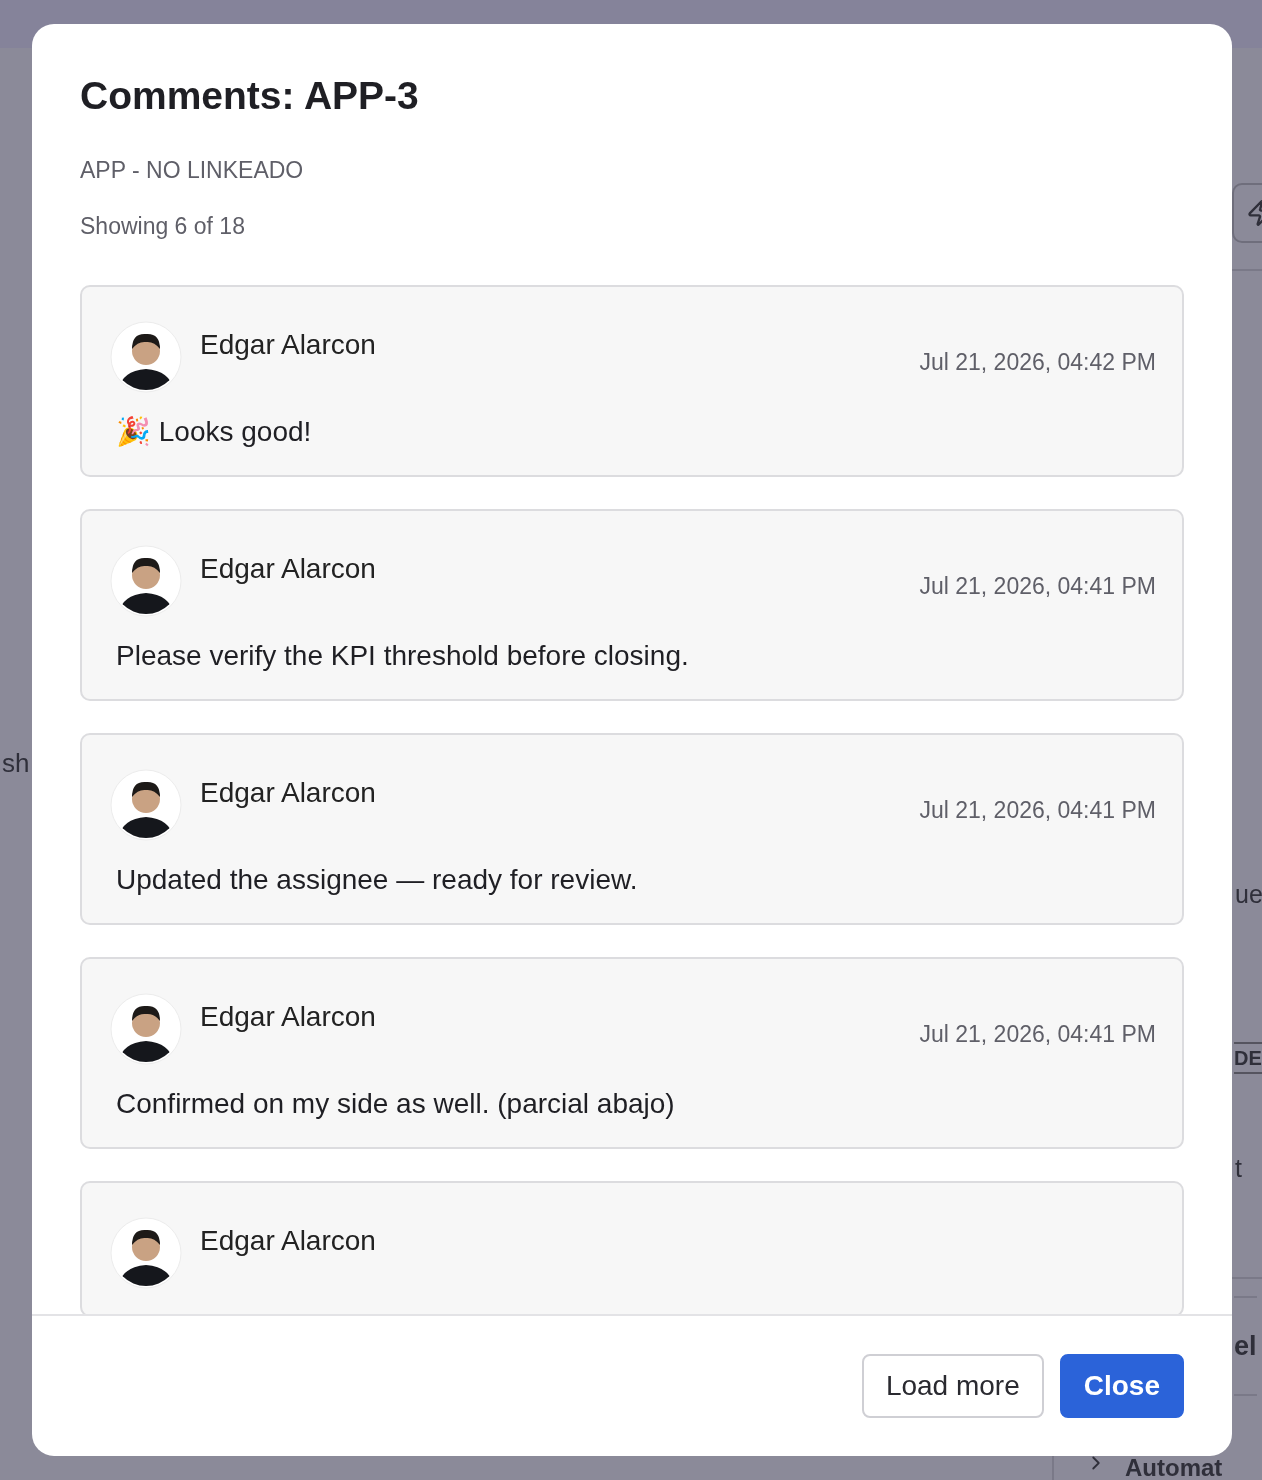  Describe the element at coordinates (249, 96) in the screenshot. I see `dialog-title: Comments: APP-3` at that location.